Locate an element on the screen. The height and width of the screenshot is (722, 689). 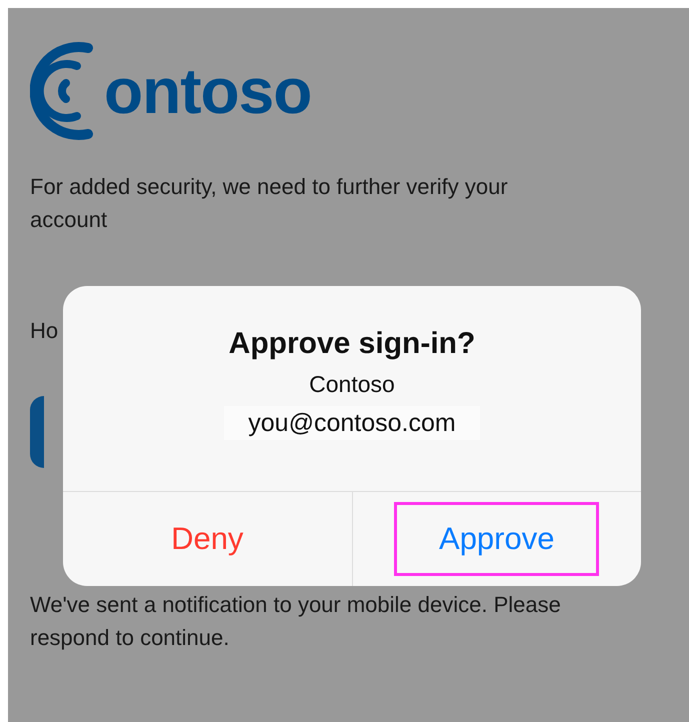
approve-button: Approve is located at coordinates (497, 539).